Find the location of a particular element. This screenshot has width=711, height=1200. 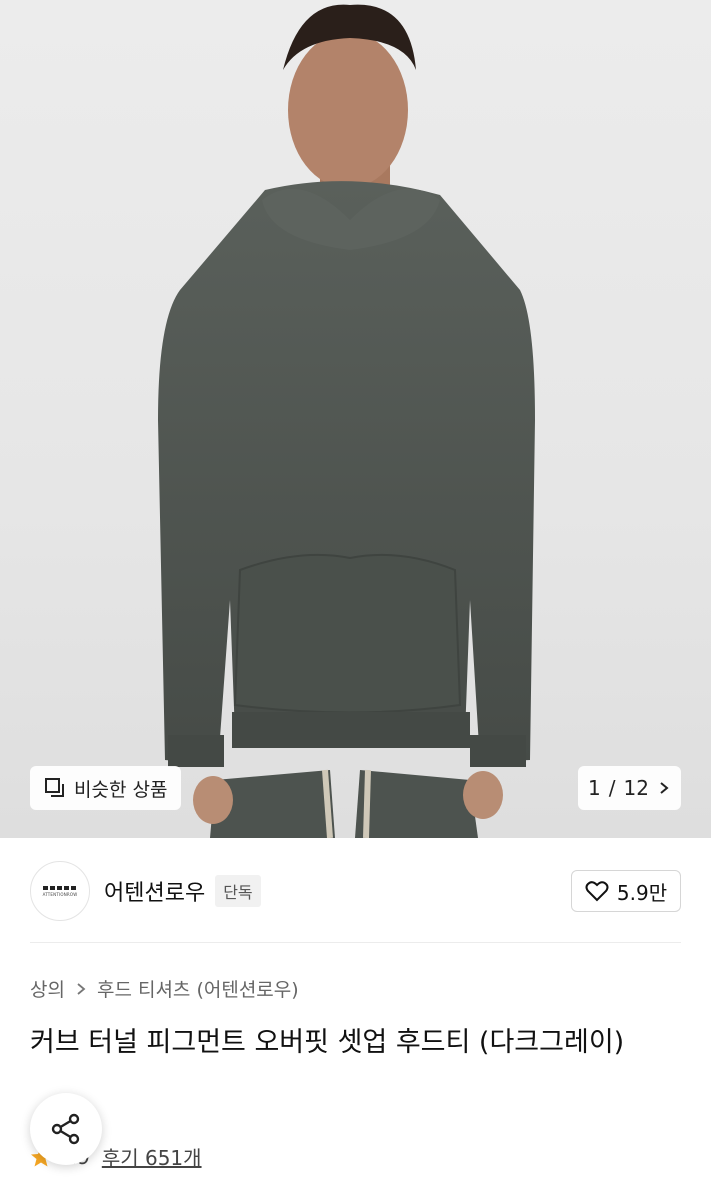

similar-items-button: 비슷한 상품 is located at coordinates (106, 788).